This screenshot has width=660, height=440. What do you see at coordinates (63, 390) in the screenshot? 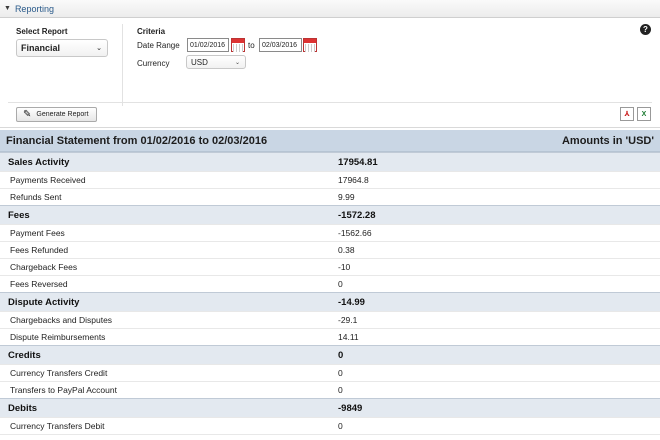
I see `row-label: Transfers to PayPal Account` at bounding box center [63, 390].